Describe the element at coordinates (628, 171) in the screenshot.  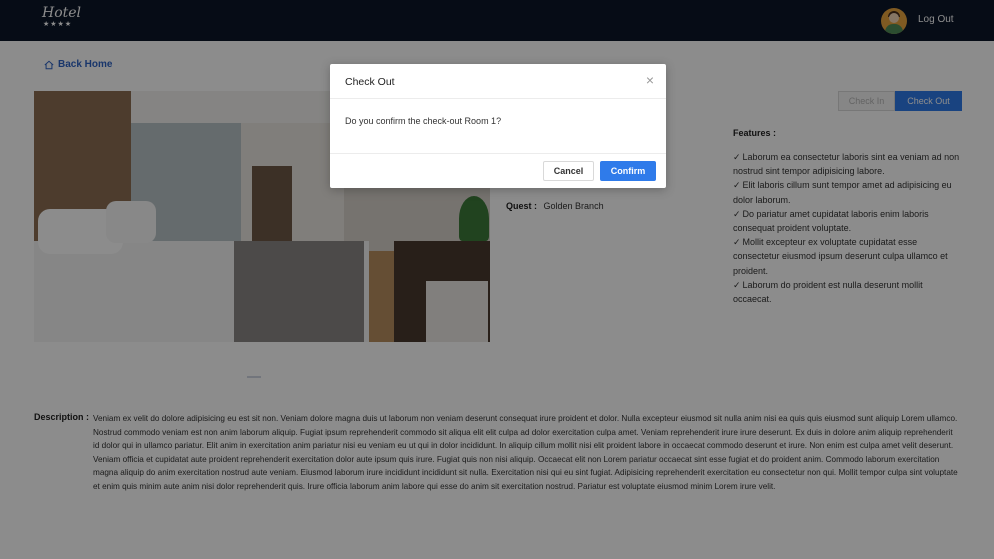
I see `confirm-button: Confirm` at that location.